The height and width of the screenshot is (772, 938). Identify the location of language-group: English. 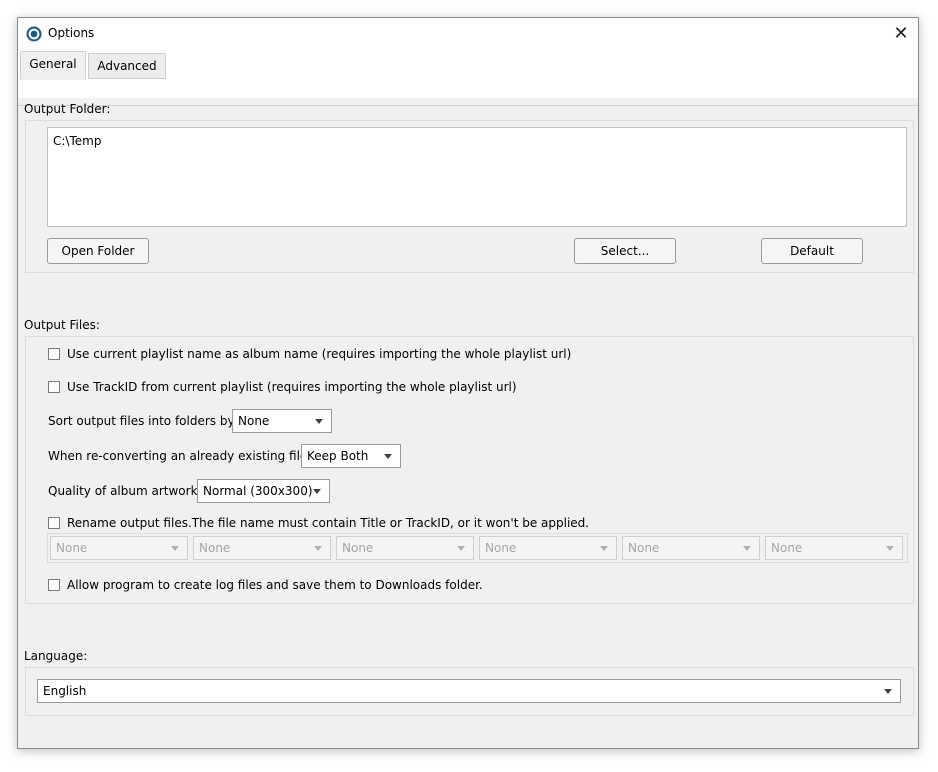
(469, 691).